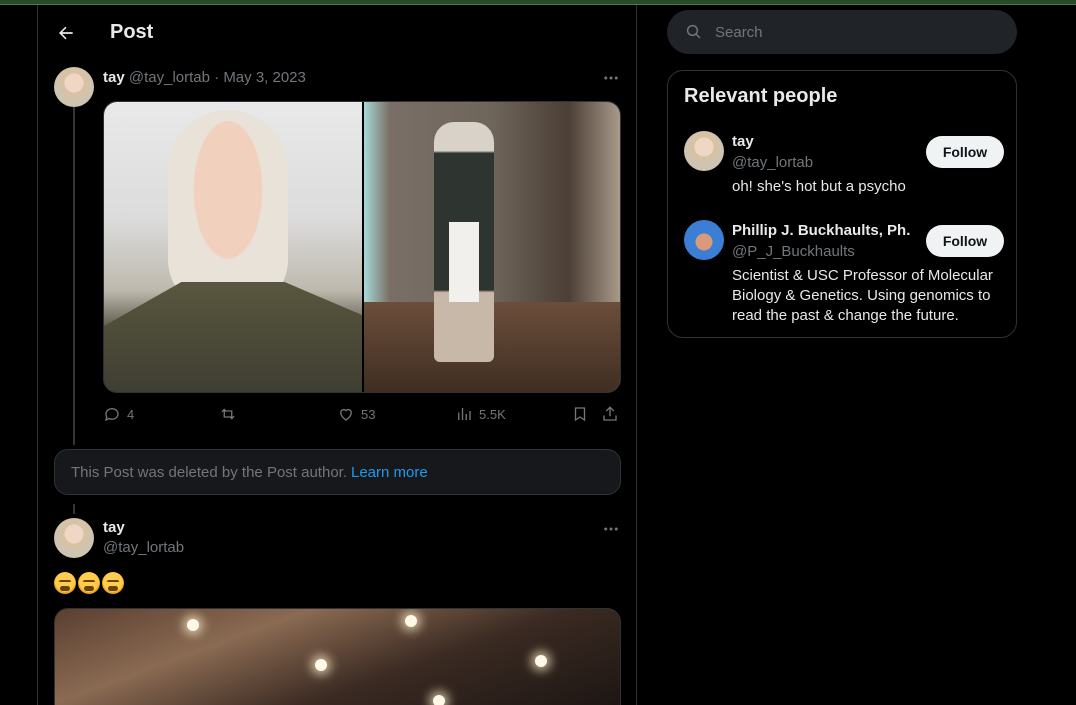  What do you see at coordinates (464, 414) in the screenshot?
I see `views-icon` at bounding box center [464, 414].